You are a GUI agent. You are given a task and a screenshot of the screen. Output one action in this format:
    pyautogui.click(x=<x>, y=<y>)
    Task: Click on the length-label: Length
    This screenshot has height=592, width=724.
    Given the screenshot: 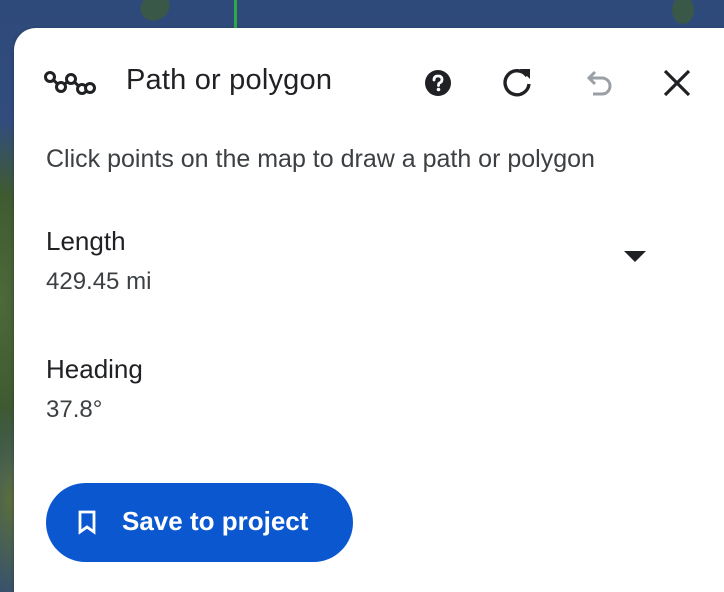 What is the action you would take?
    pyautogui.click(x=86, y=241)
    